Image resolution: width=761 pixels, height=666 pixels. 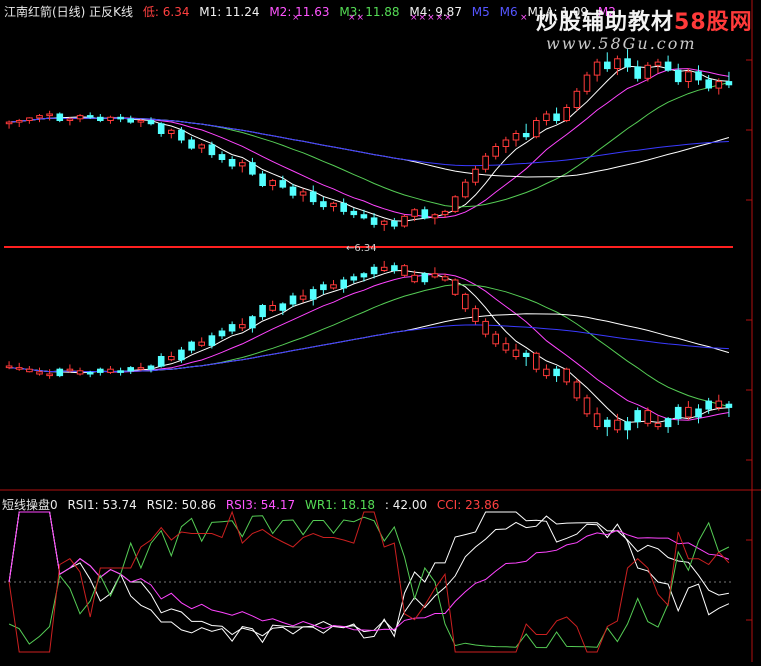 I want to click on cross-mark: ×××××, so click(x=431, y=18).